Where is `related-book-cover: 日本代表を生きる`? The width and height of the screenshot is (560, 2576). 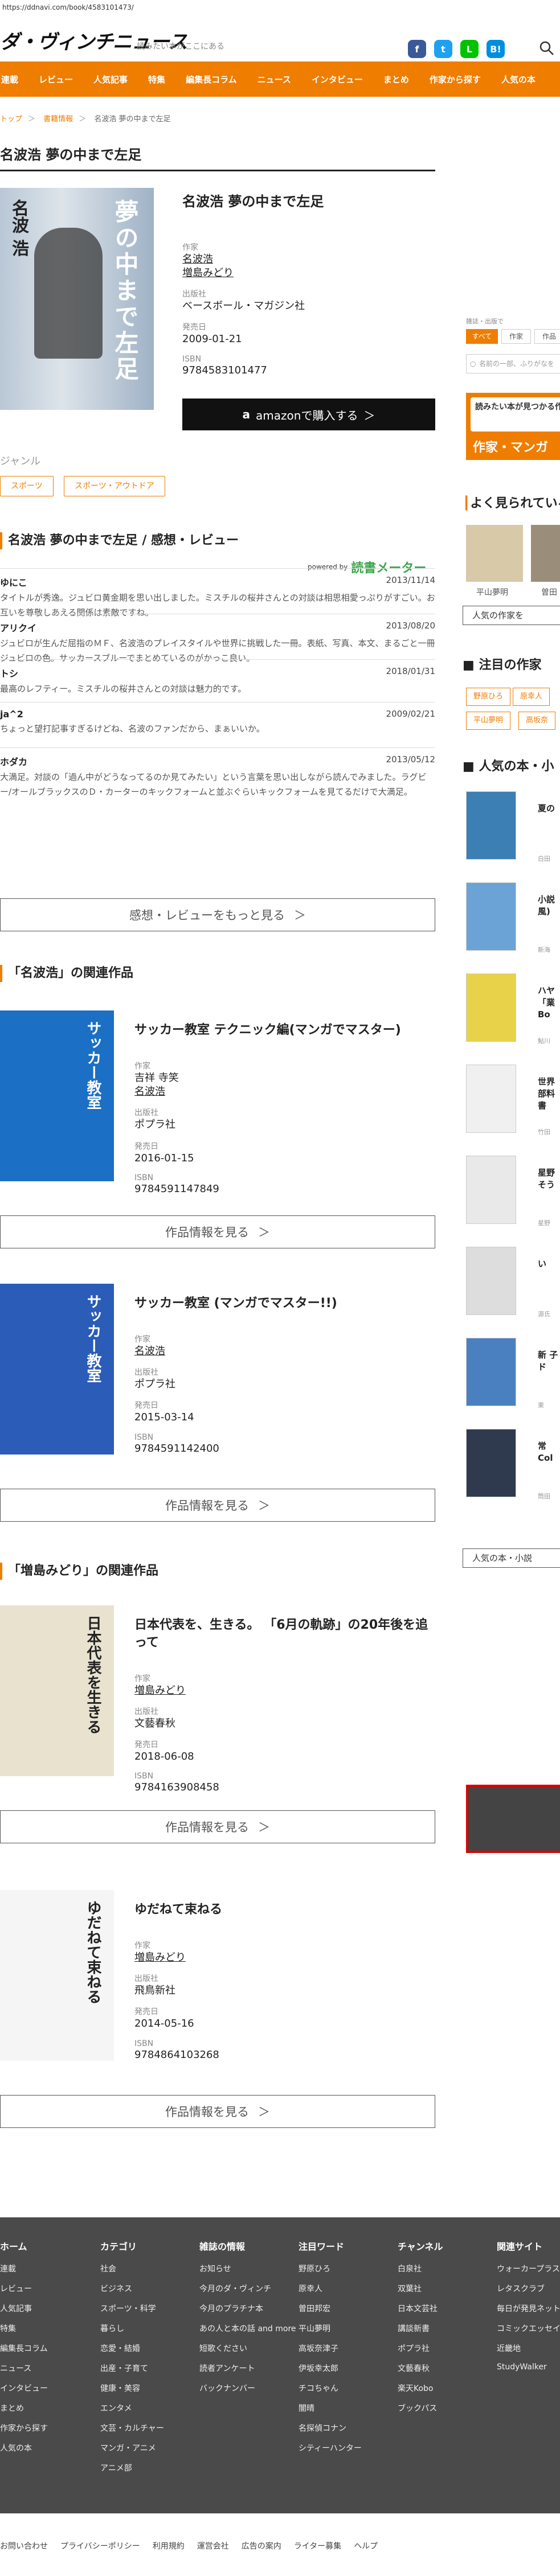
related-book-cover: 日本代表を生きる is located at coordinates (57, 1690).